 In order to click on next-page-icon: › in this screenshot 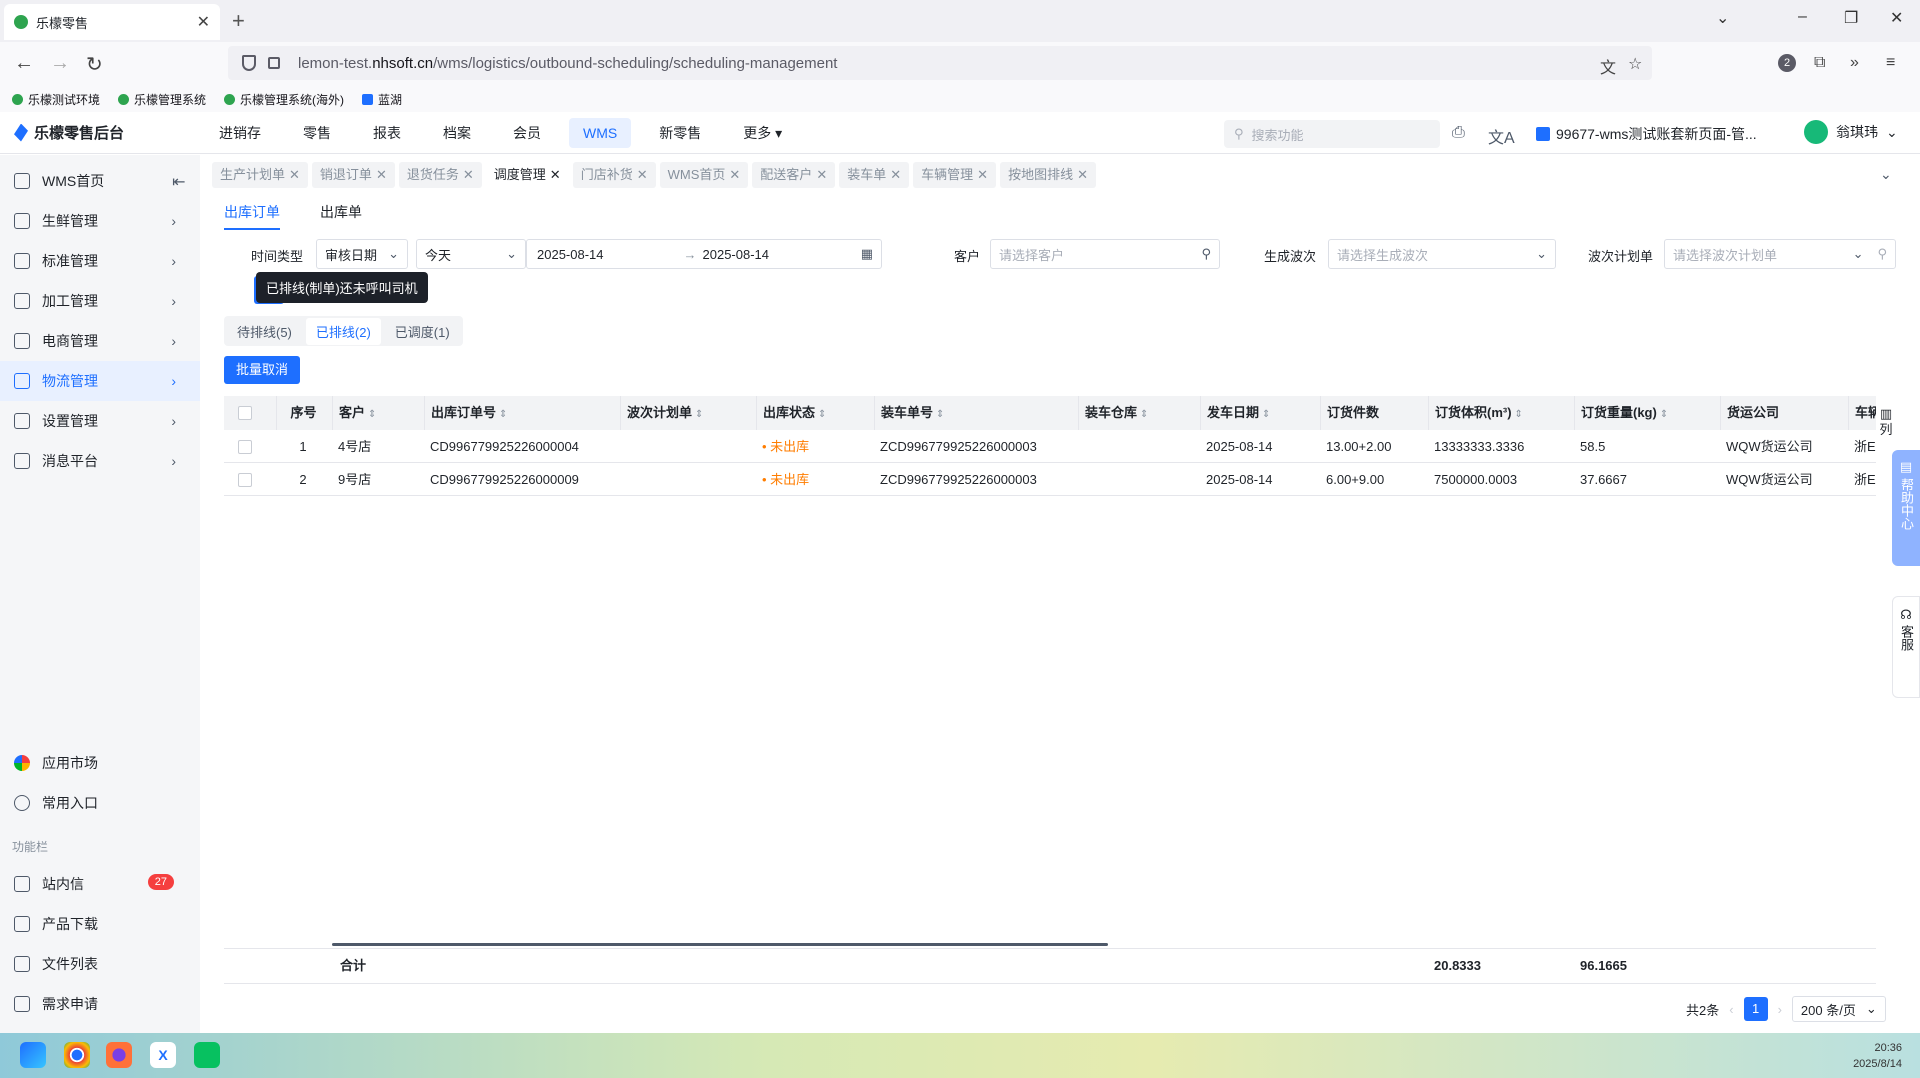, I will do `click(1780, 1009)`.